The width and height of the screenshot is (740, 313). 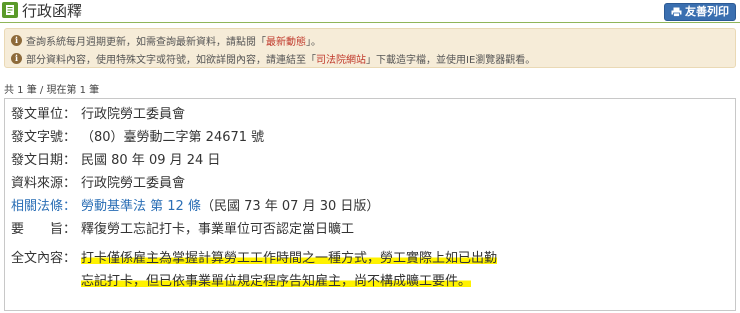 I want to click on doc-date-label: 發文日期：, so click(x=44, y=160).